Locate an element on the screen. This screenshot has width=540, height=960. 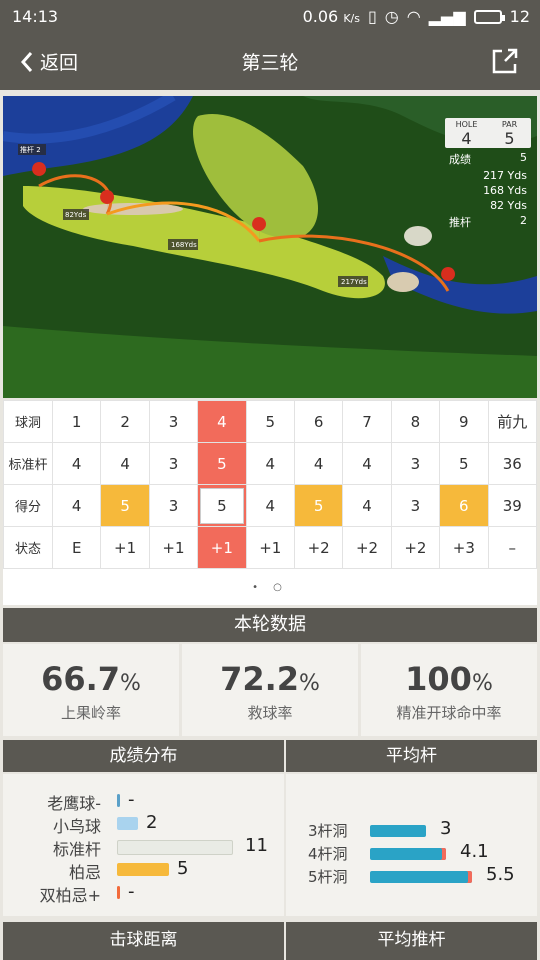
score-cell-bogey: 5 is located at coordinates (318, 505).